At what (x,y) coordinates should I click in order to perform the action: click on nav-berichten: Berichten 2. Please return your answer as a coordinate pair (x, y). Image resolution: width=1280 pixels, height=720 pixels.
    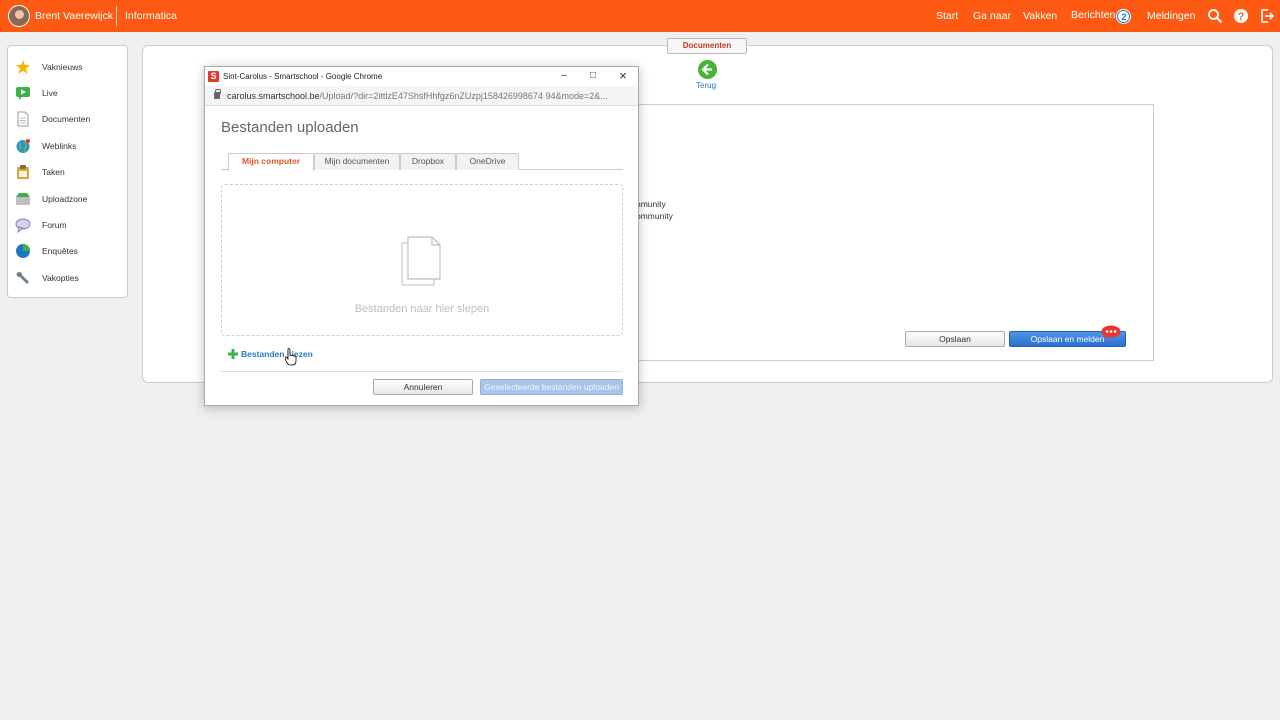
    Looking at the image, I should click on (1101, 16).